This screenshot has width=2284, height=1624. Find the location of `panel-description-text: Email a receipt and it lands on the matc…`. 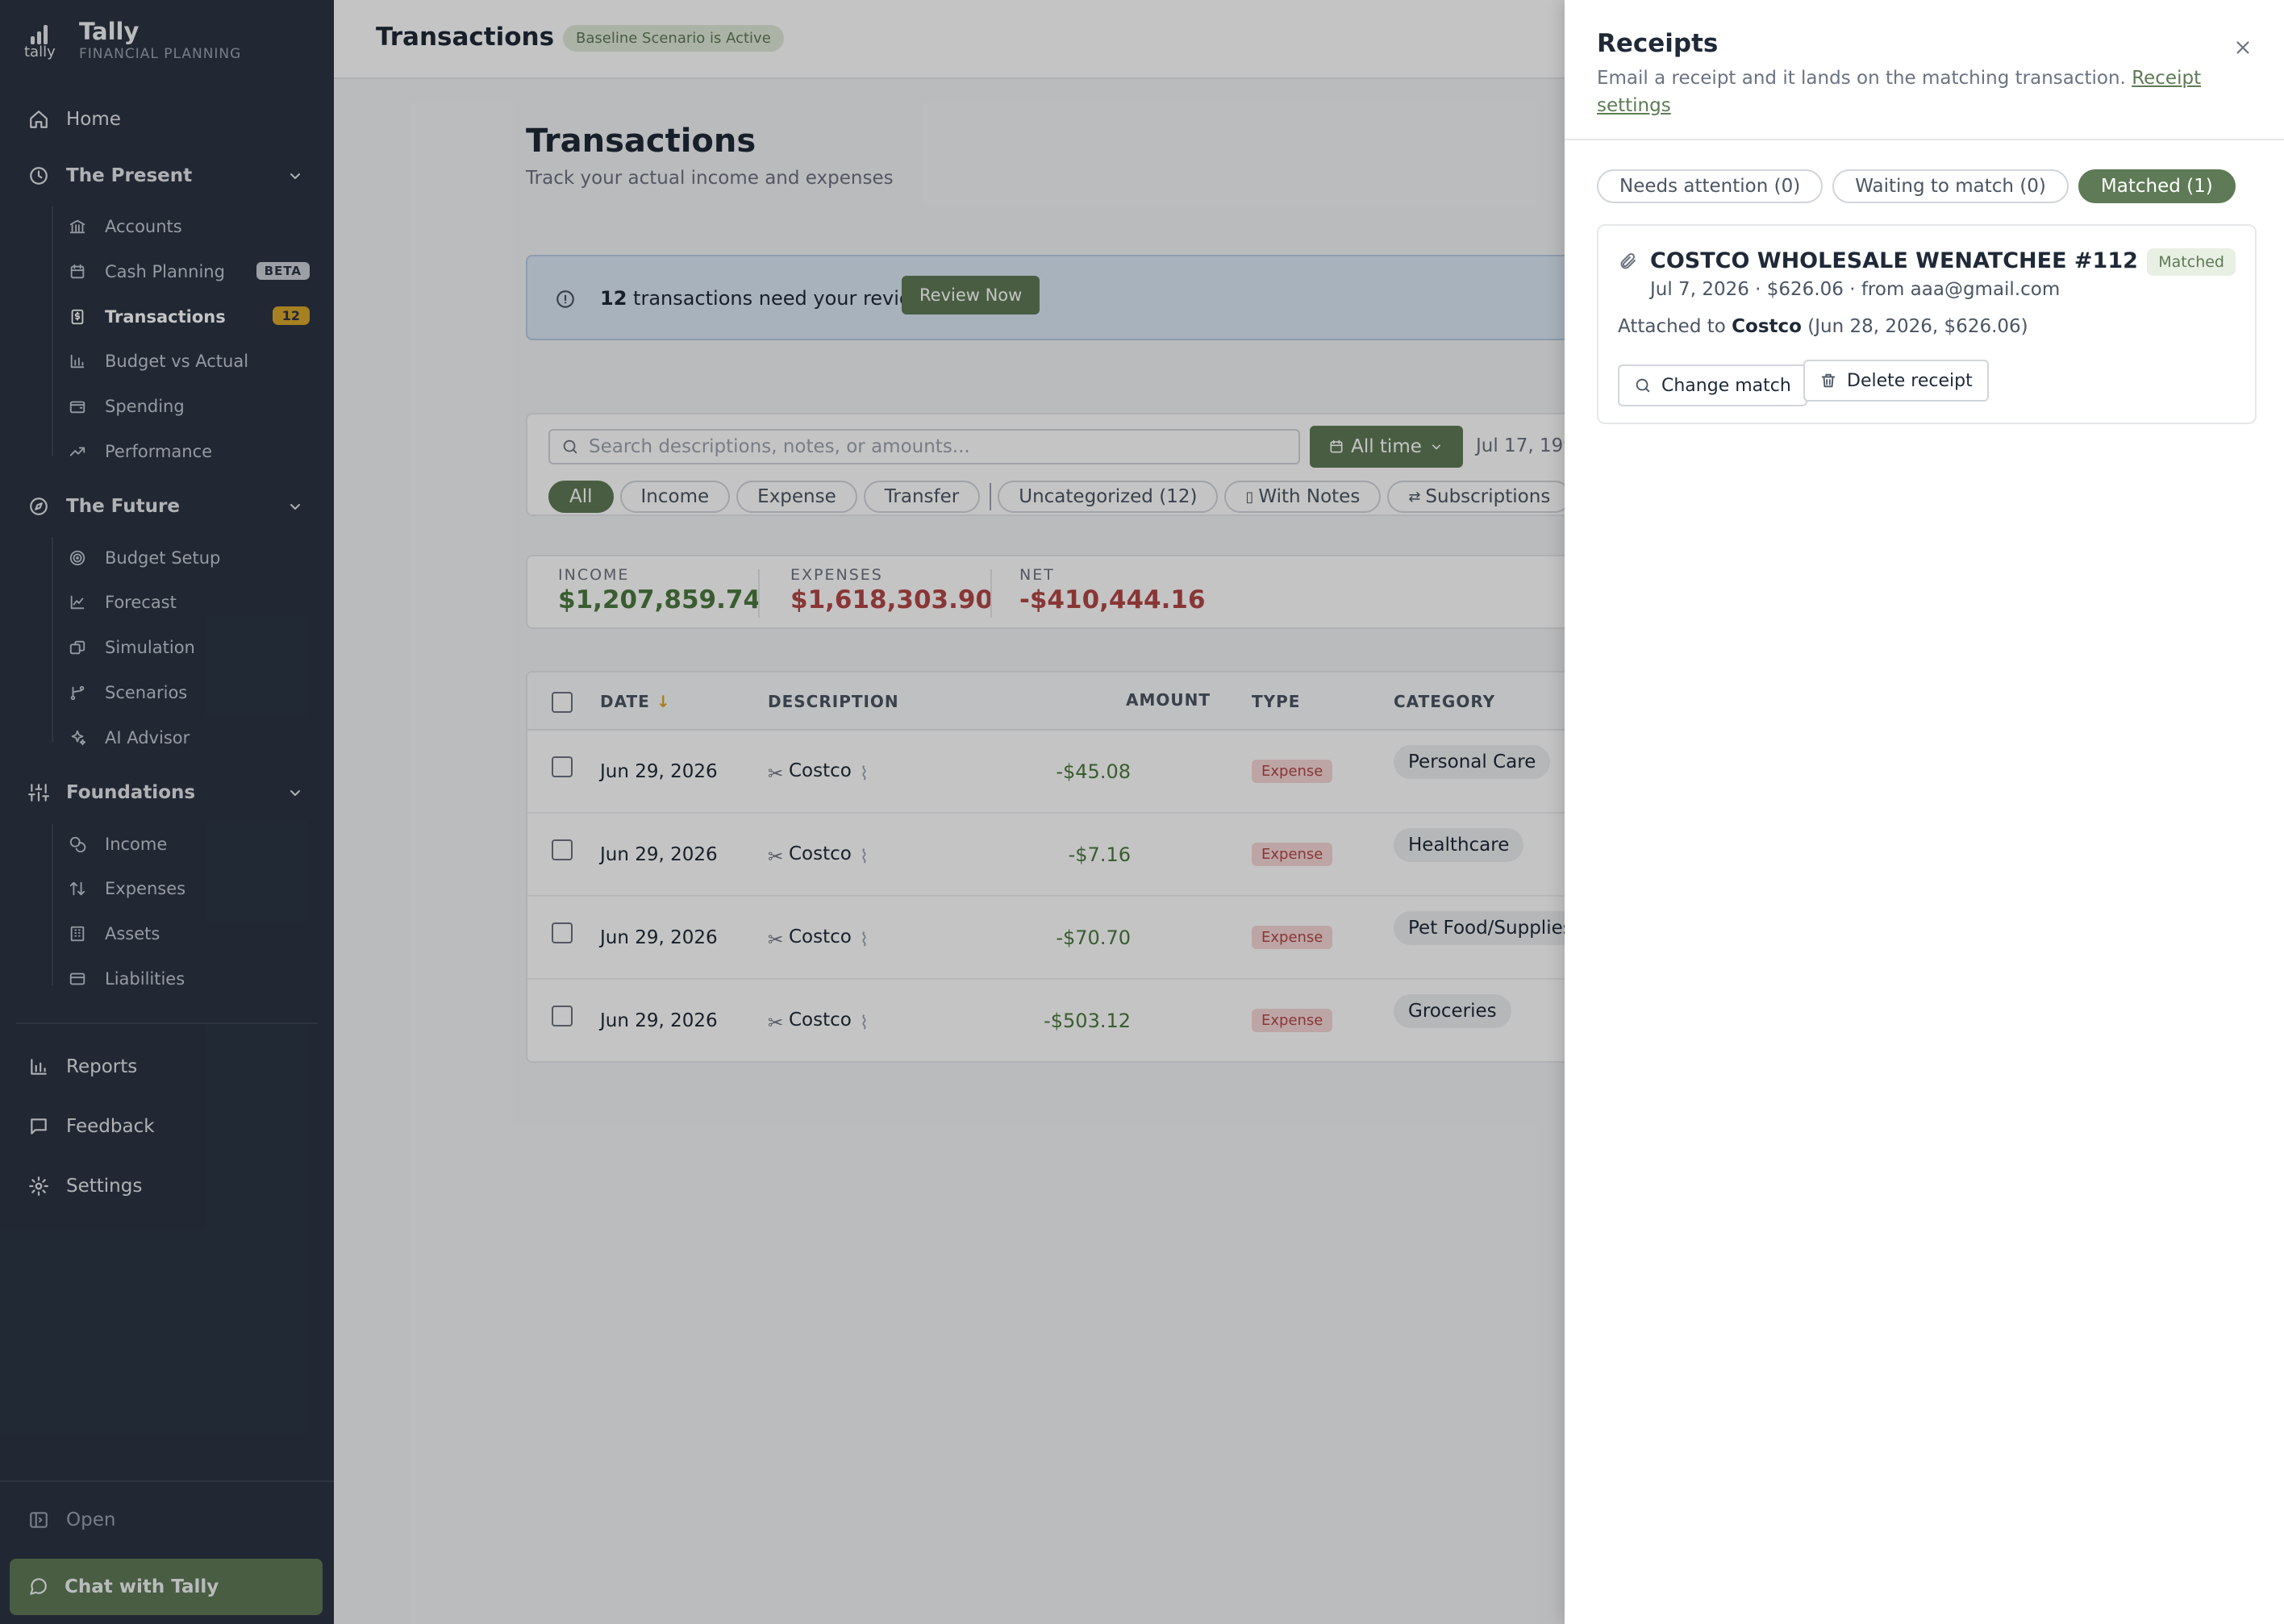

panel-description-text: Email a receipt and it lands on the matc… is located at coordinates (1861, 78).